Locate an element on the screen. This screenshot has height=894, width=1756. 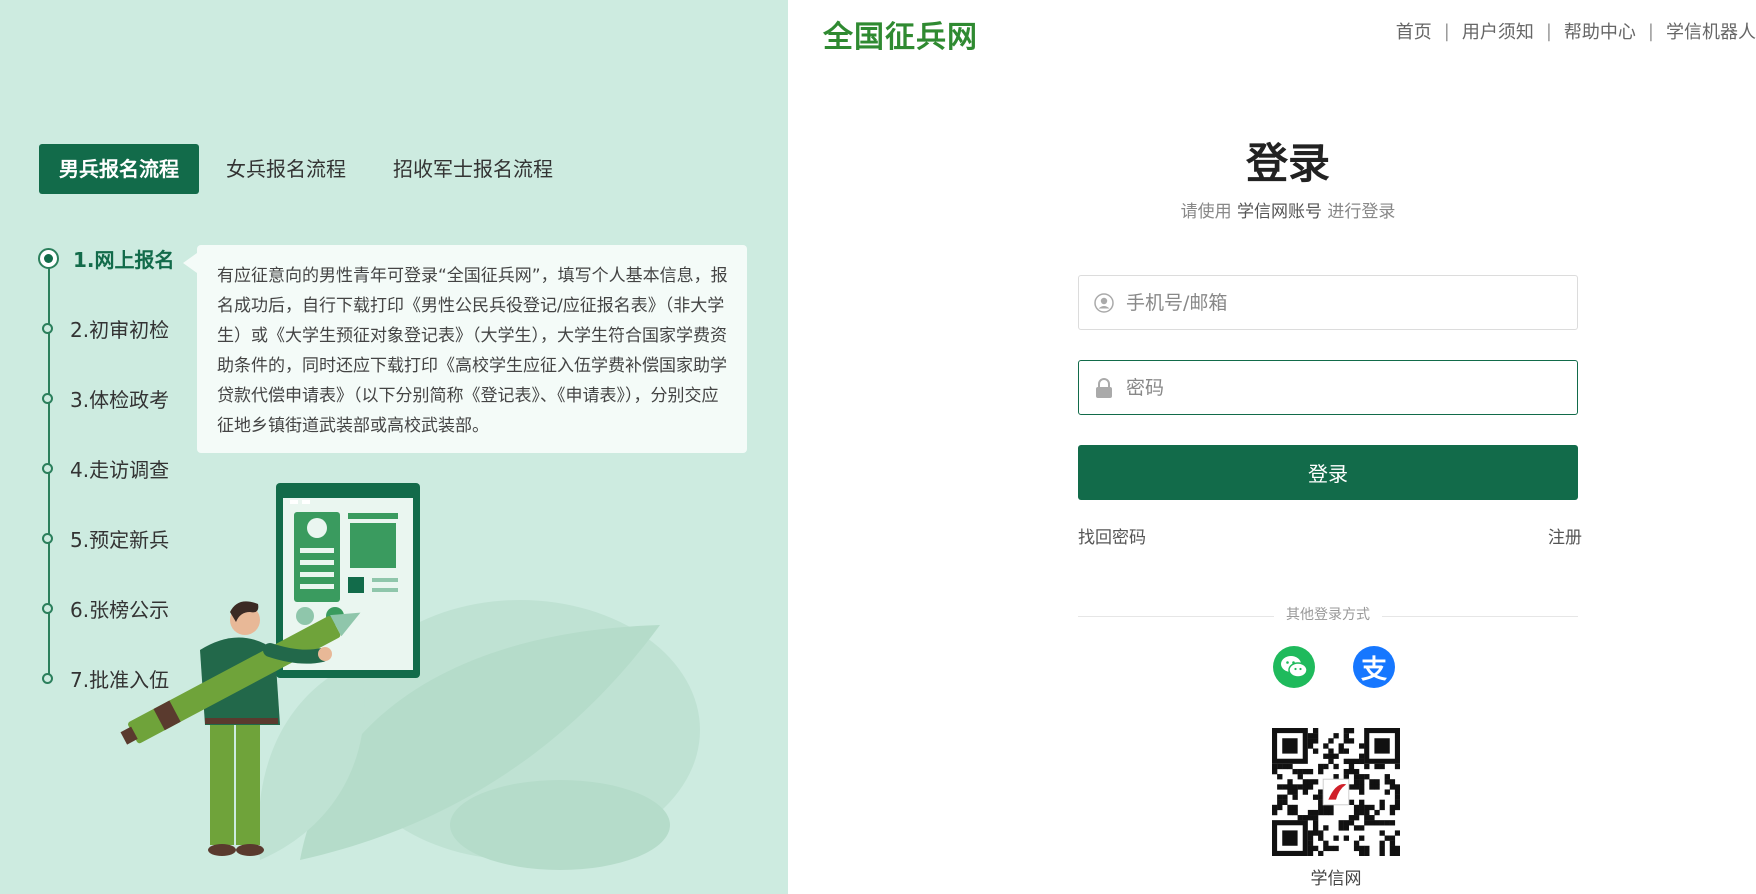
forgot-password-link: 找回密码 is located at coordinates (1112, 535).